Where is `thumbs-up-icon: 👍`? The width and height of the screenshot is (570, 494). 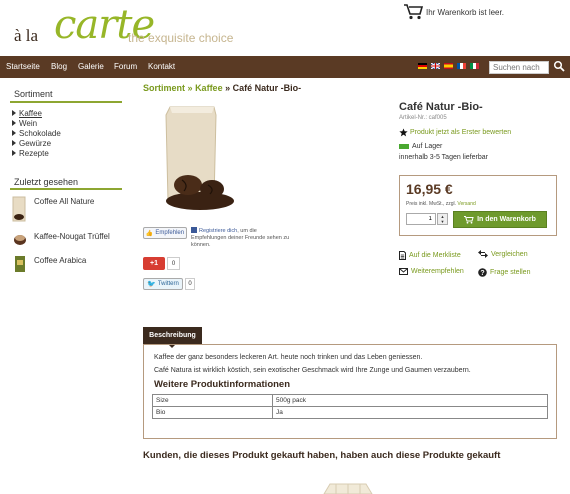 thumbs-up-icon: 👍 is located at coordinates (149, 233).